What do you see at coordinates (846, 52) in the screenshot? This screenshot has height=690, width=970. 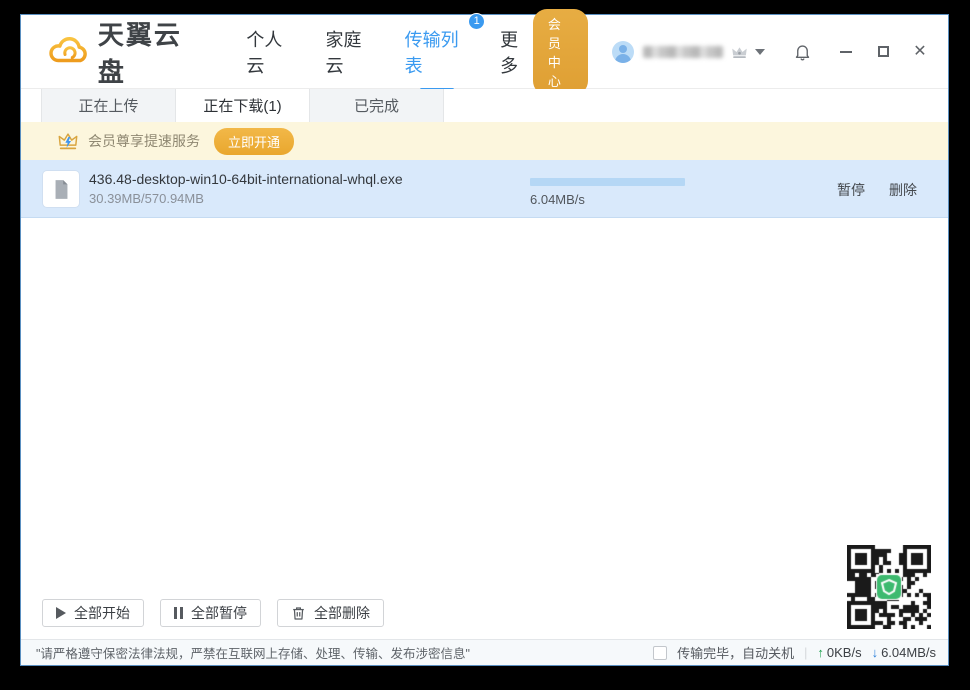 I see `minimize-button` at bounding box center [846, 52].